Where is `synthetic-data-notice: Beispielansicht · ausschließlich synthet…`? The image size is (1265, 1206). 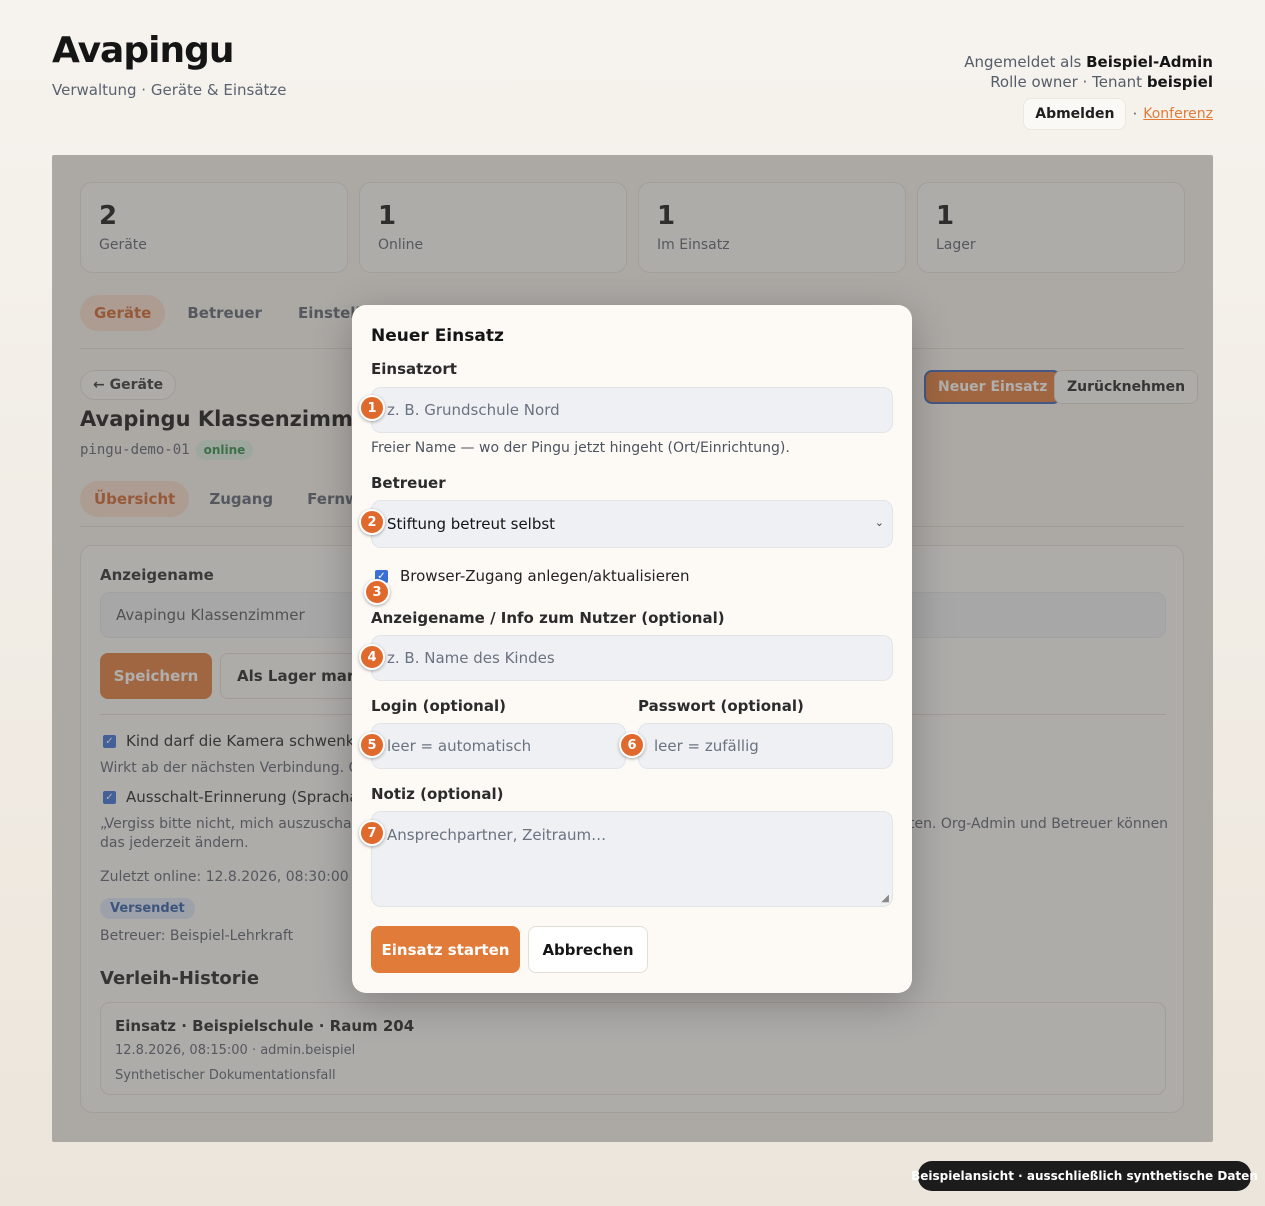 synthetic-data-notice: Beispielansicht · ausschließlich synthet… is located at coordinates (1084, 1176).